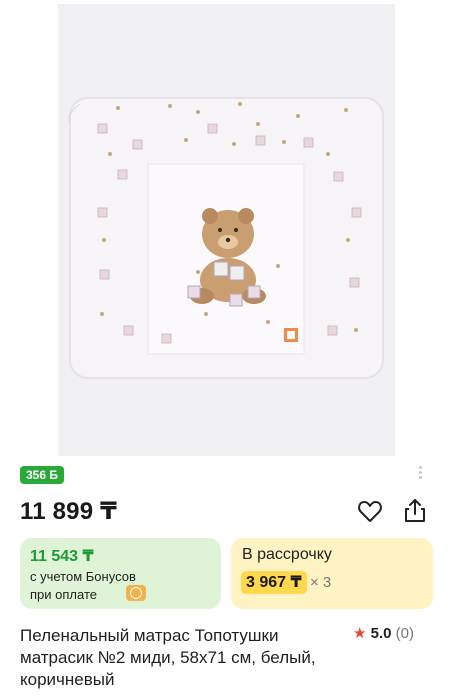  I want to click on installment-multiplier: × 3, so click(321, 582).